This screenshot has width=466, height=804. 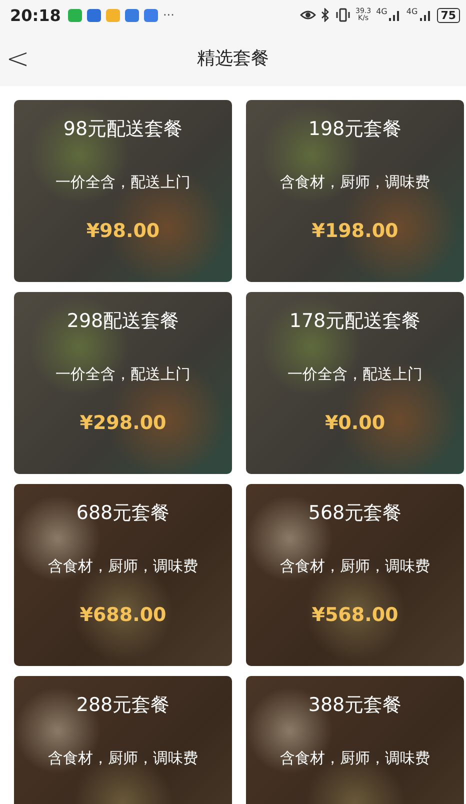 What do you see at coordinates (123, 740) in the screenshot?
I see `package-card: 288元套餐 含食材，厨师，调味费` at bounding box center [123, 740].